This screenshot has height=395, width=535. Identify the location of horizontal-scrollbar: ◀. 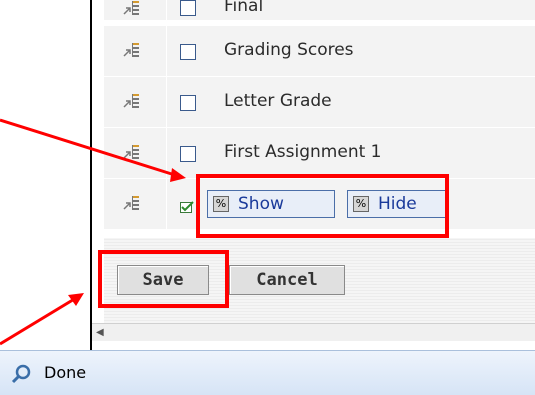
(313, 332).